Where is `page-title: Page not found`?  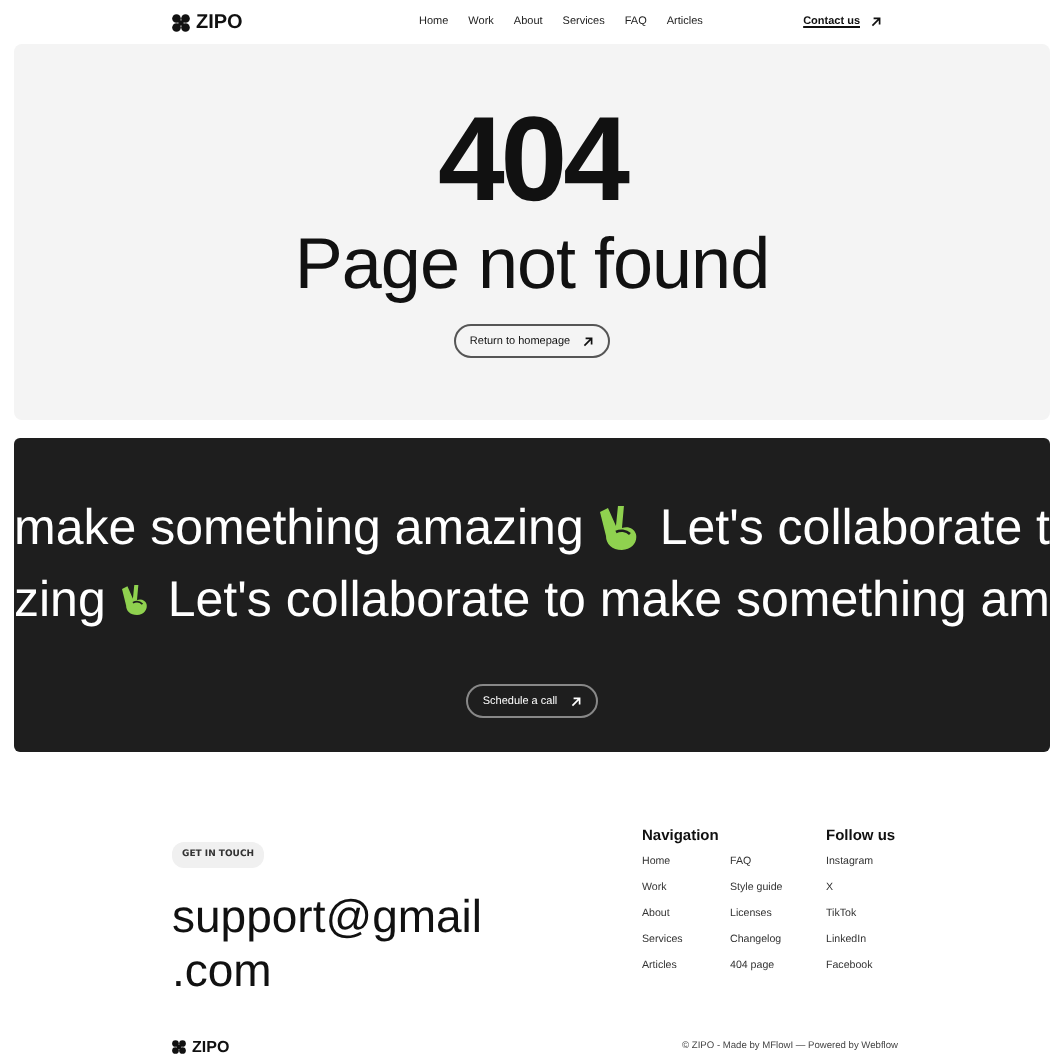 page-title: Page not found is located at coordinates (532, 264).